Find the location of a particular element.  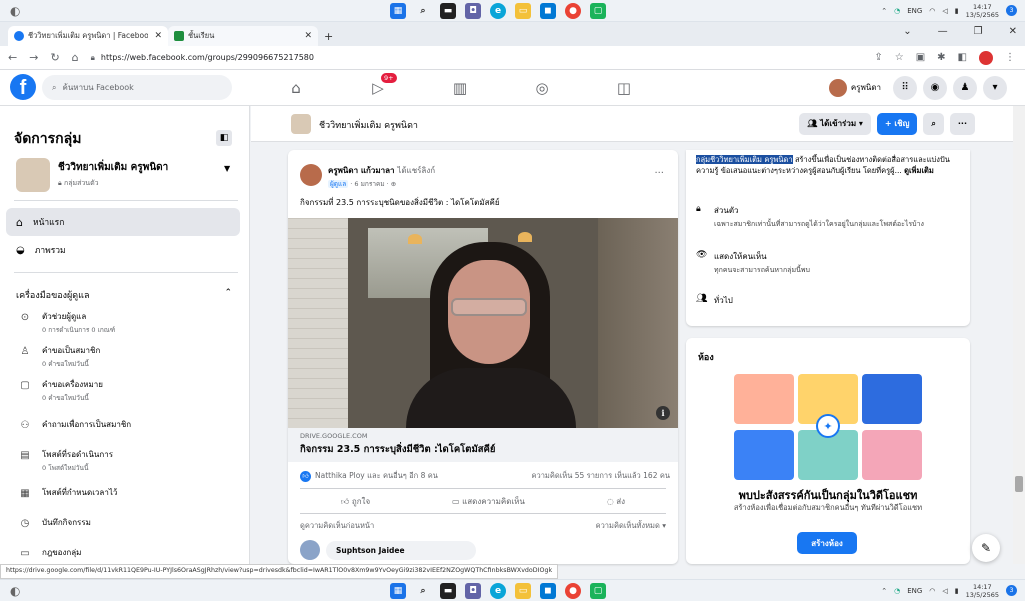

messenger-icon: ◉ is located at coordinates (935, 87).